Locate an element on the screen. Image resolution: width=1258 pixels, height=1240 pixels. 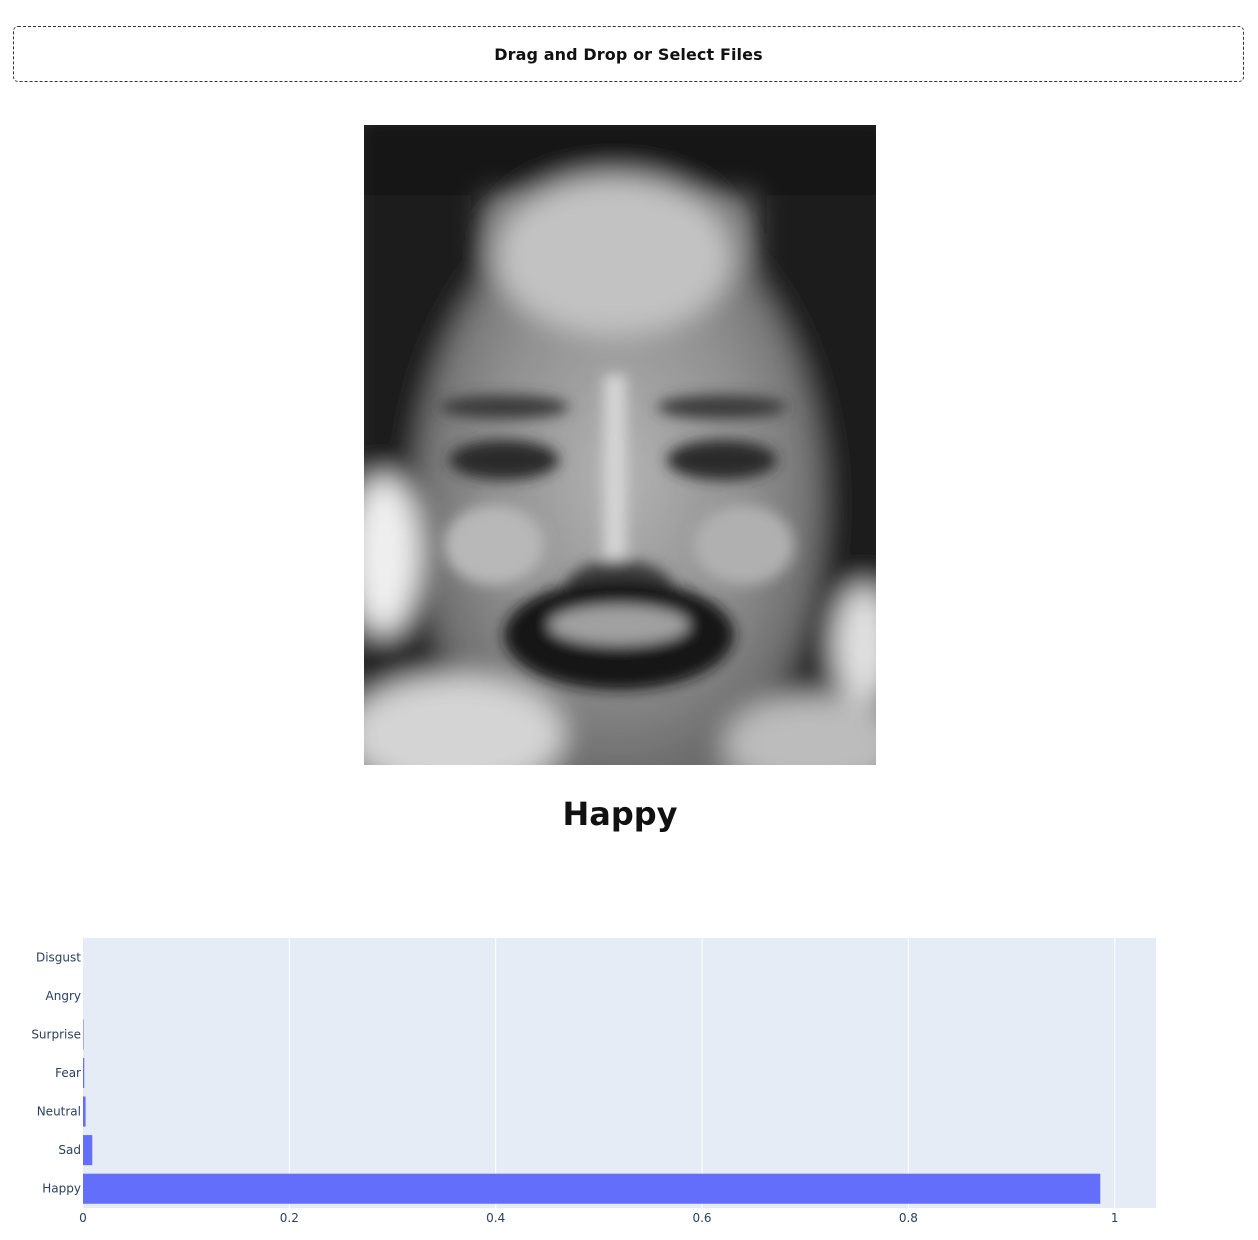
x-tick-label: 0 is located at coordinates (83, 1218).